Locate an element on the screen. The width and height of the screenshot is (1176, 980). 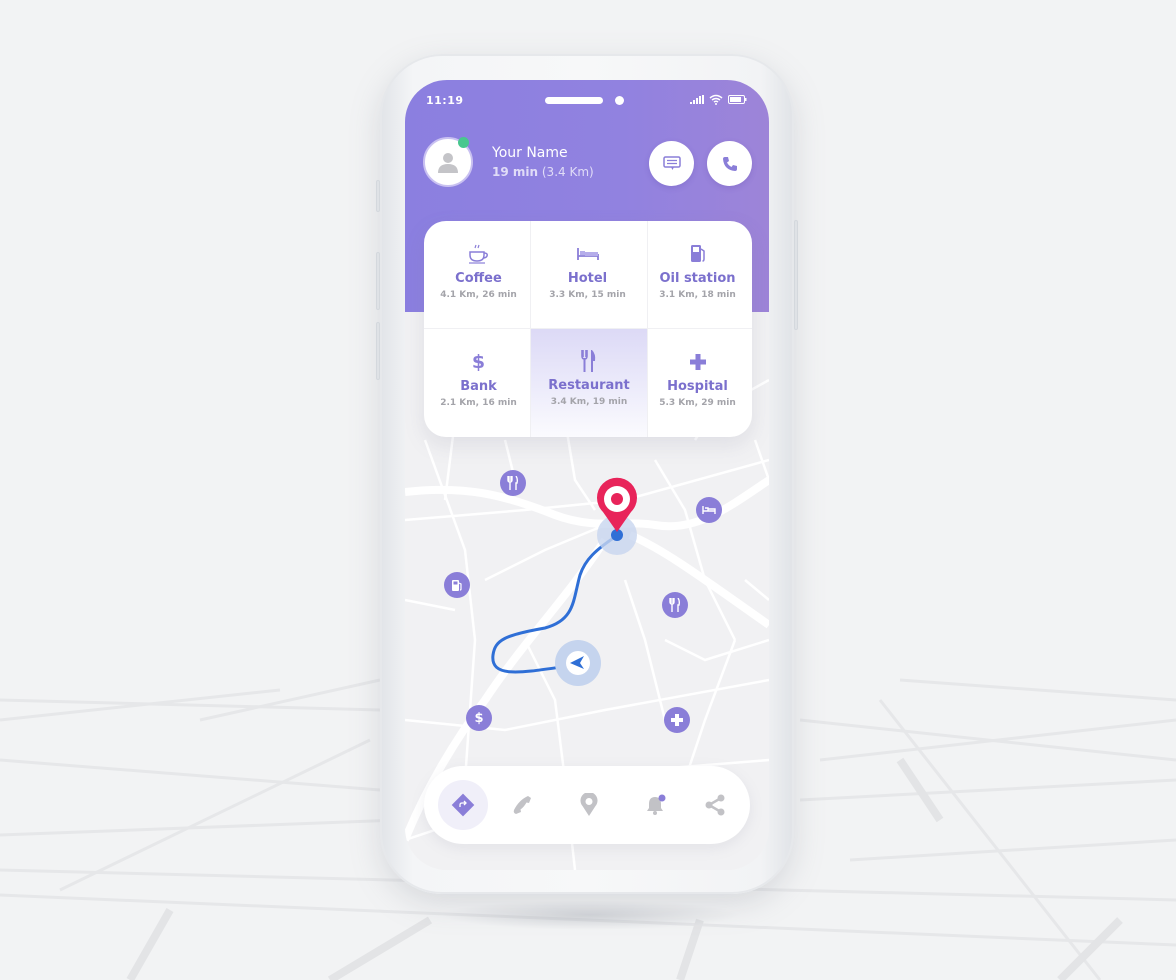
poi-distance: 3.3 Km, 15 min is located at coordinates (587, 295).